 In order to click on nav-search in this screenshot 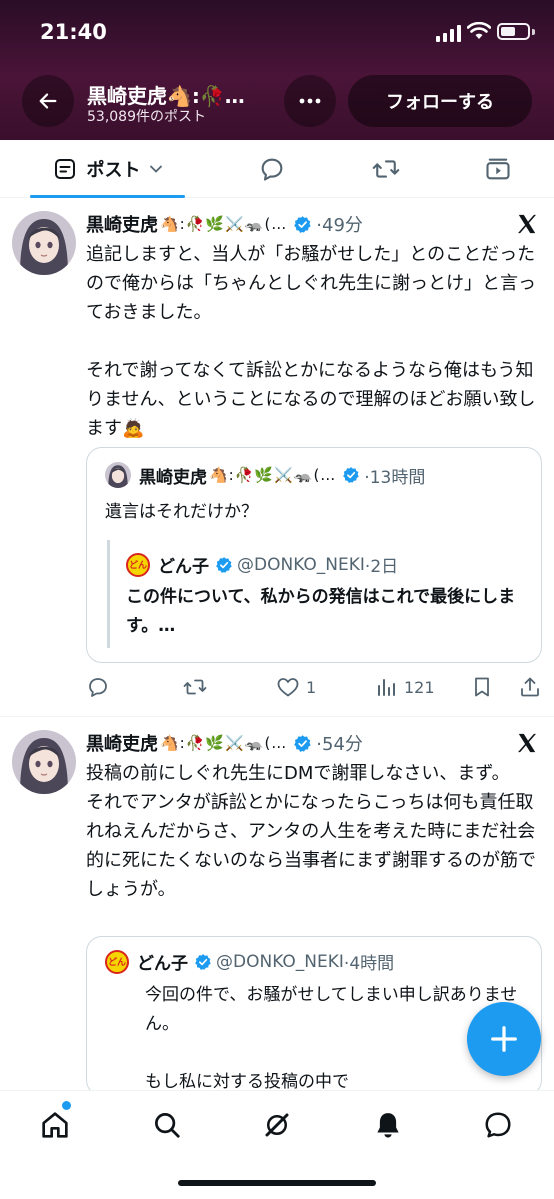, I will do `click(167, 1125)`.